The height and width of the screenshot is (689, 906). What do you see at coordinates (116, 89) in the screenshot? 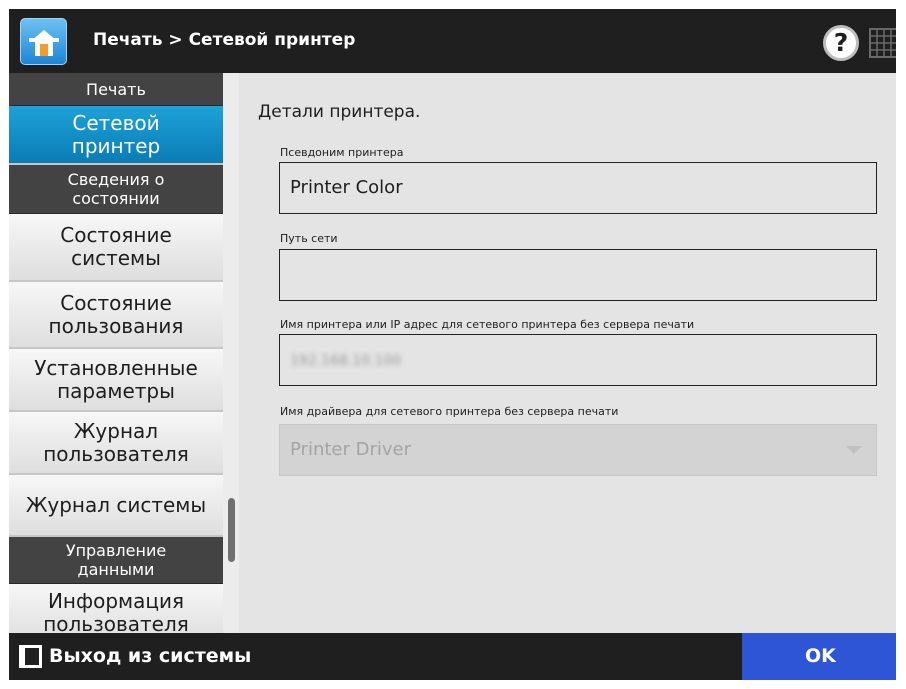
I see `sidebar-section-print: Печать` at bounding box center [116, 89].